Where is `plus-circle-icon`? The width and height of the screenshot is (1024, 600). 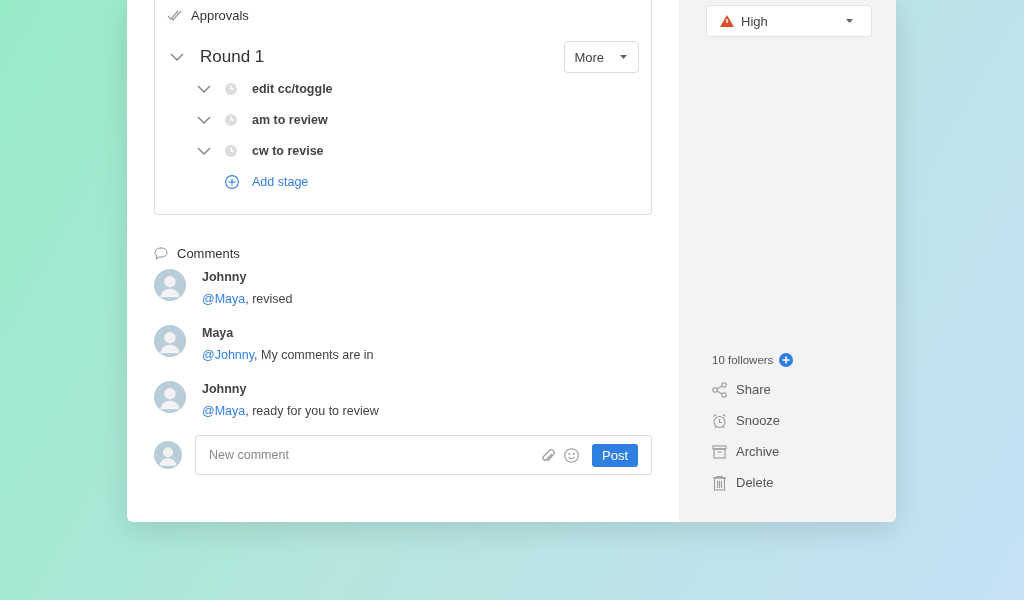 plus-circle-icon is located at coordinates (232, 181).